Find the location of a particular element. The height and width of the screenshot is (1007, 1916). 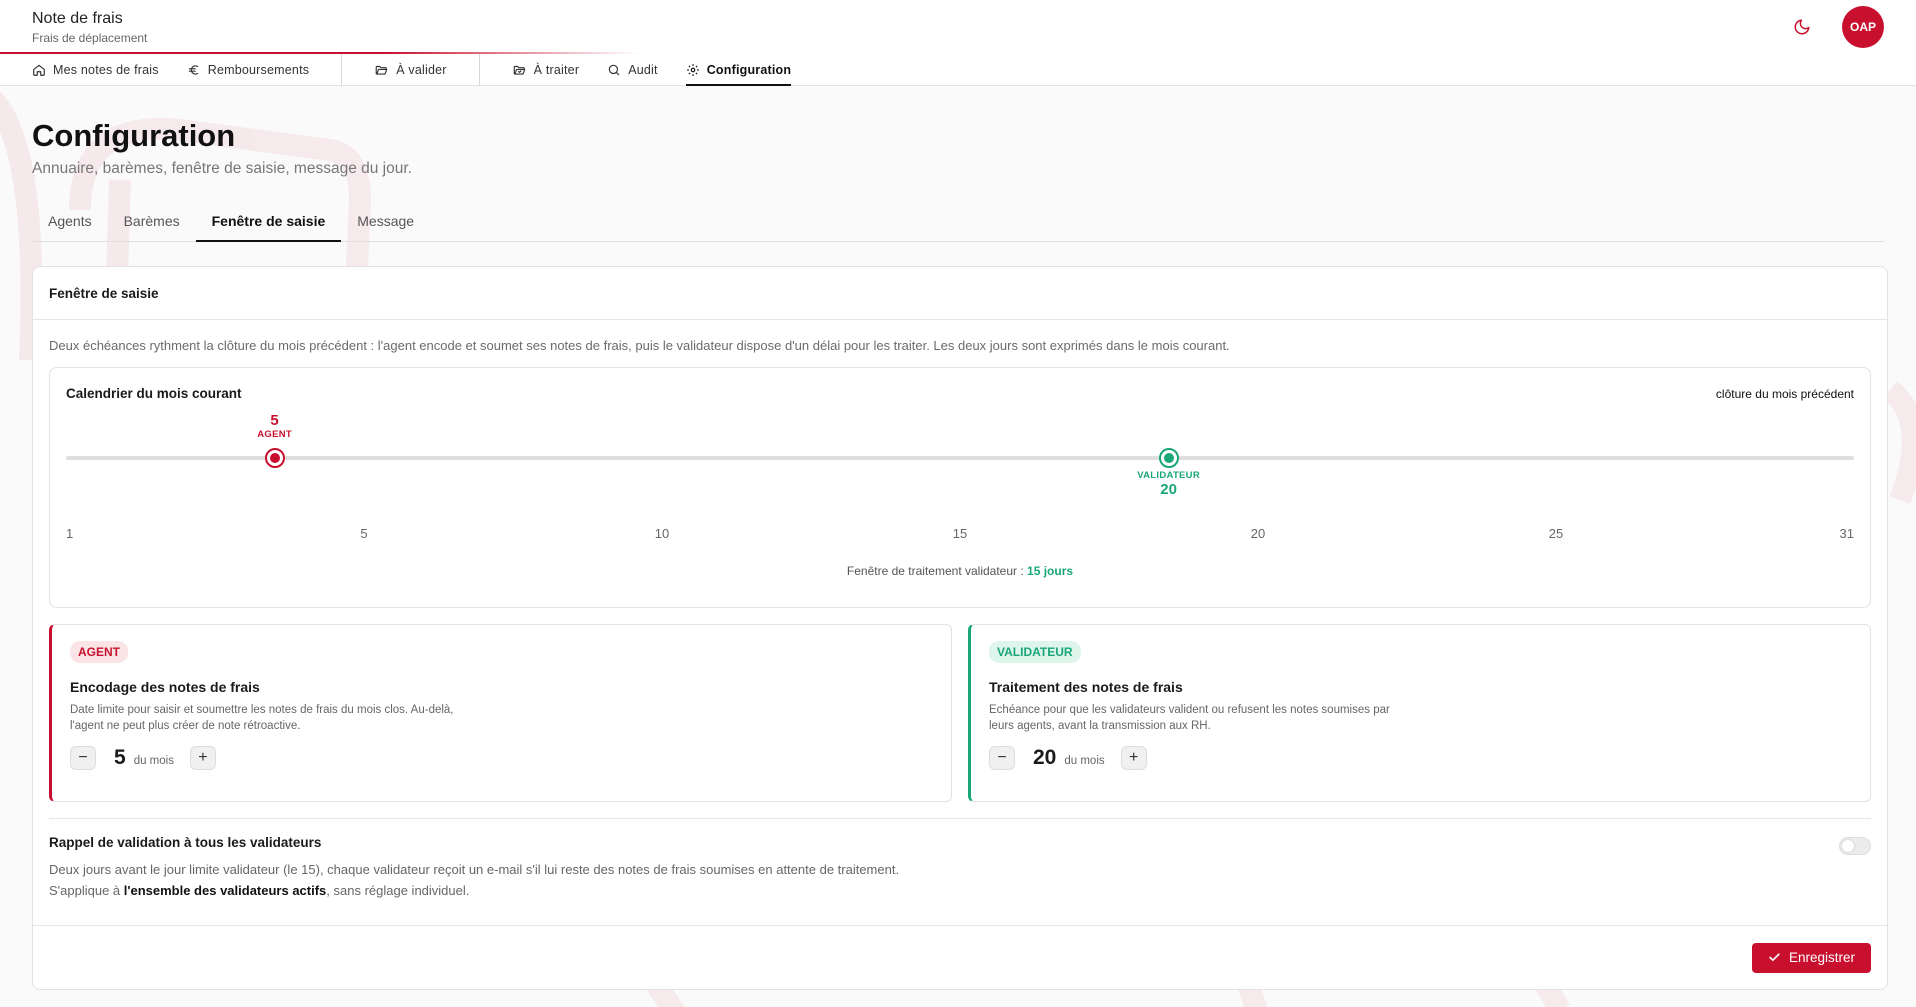

nav-label: Mes notes de frais is located at coordinates (106, 69).